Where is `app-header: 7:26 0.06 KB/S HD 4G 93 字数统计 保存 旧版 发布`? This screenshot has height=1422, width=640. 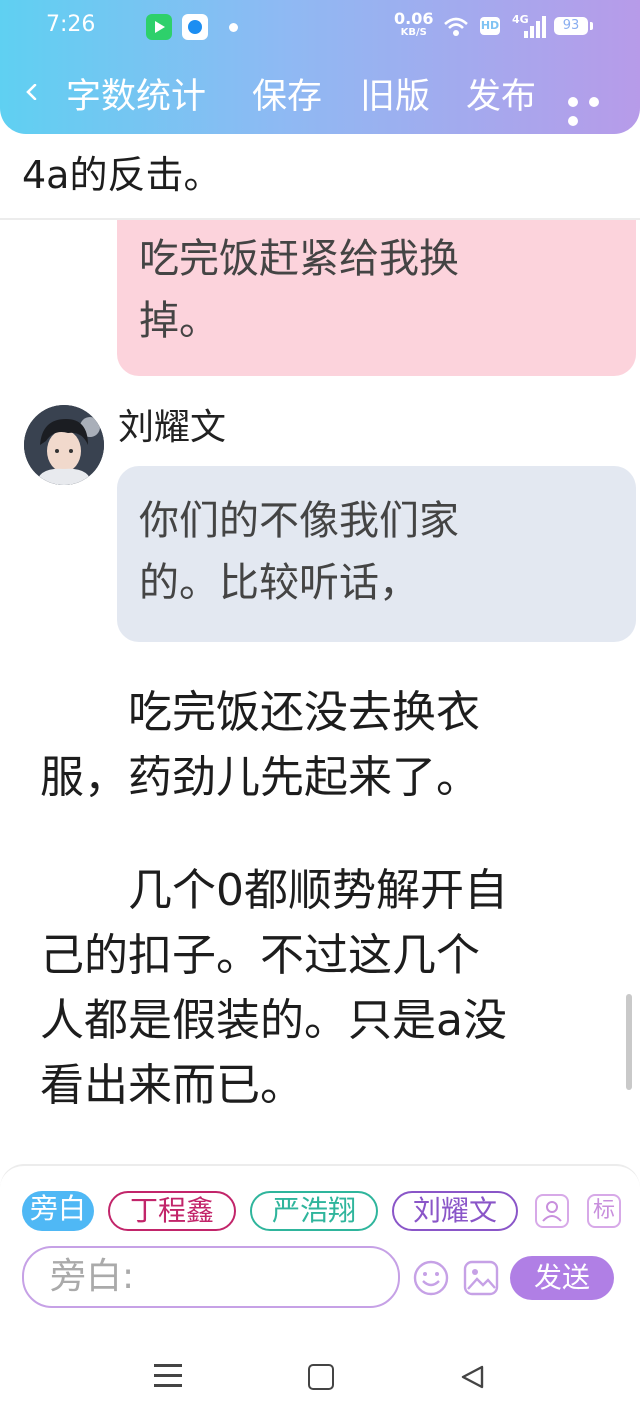
app-header: 7:26 0.06 KB/S HD 4G 93 字数统计 保存 旧版 发布 is located at coordinates (320, 67).